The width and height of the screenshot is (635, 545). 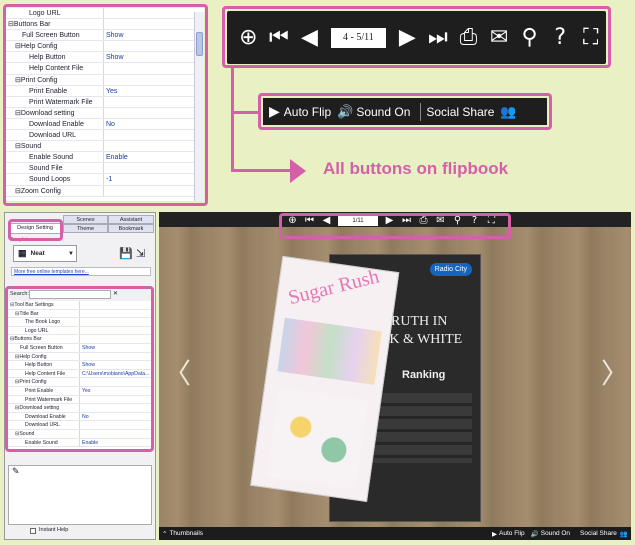 I want to click on property-row: Sound Loops -1, so click(x=105, y=180).